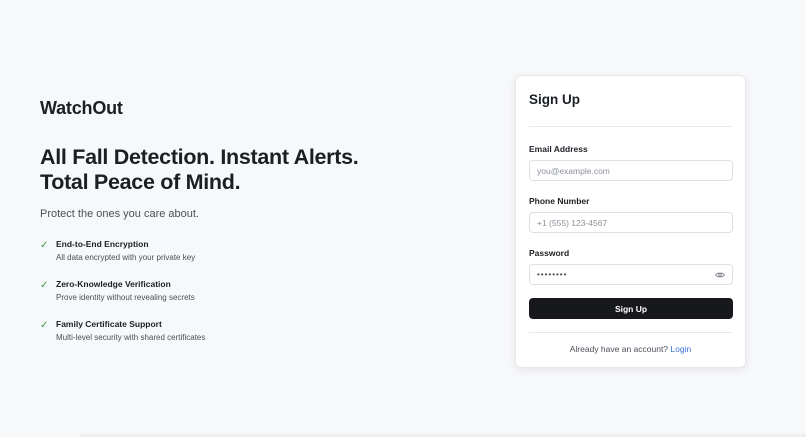 This screenshot has width=806, height=437. I want to click on feature-description: Prove identity without revealing secrets, so click(125, 297).